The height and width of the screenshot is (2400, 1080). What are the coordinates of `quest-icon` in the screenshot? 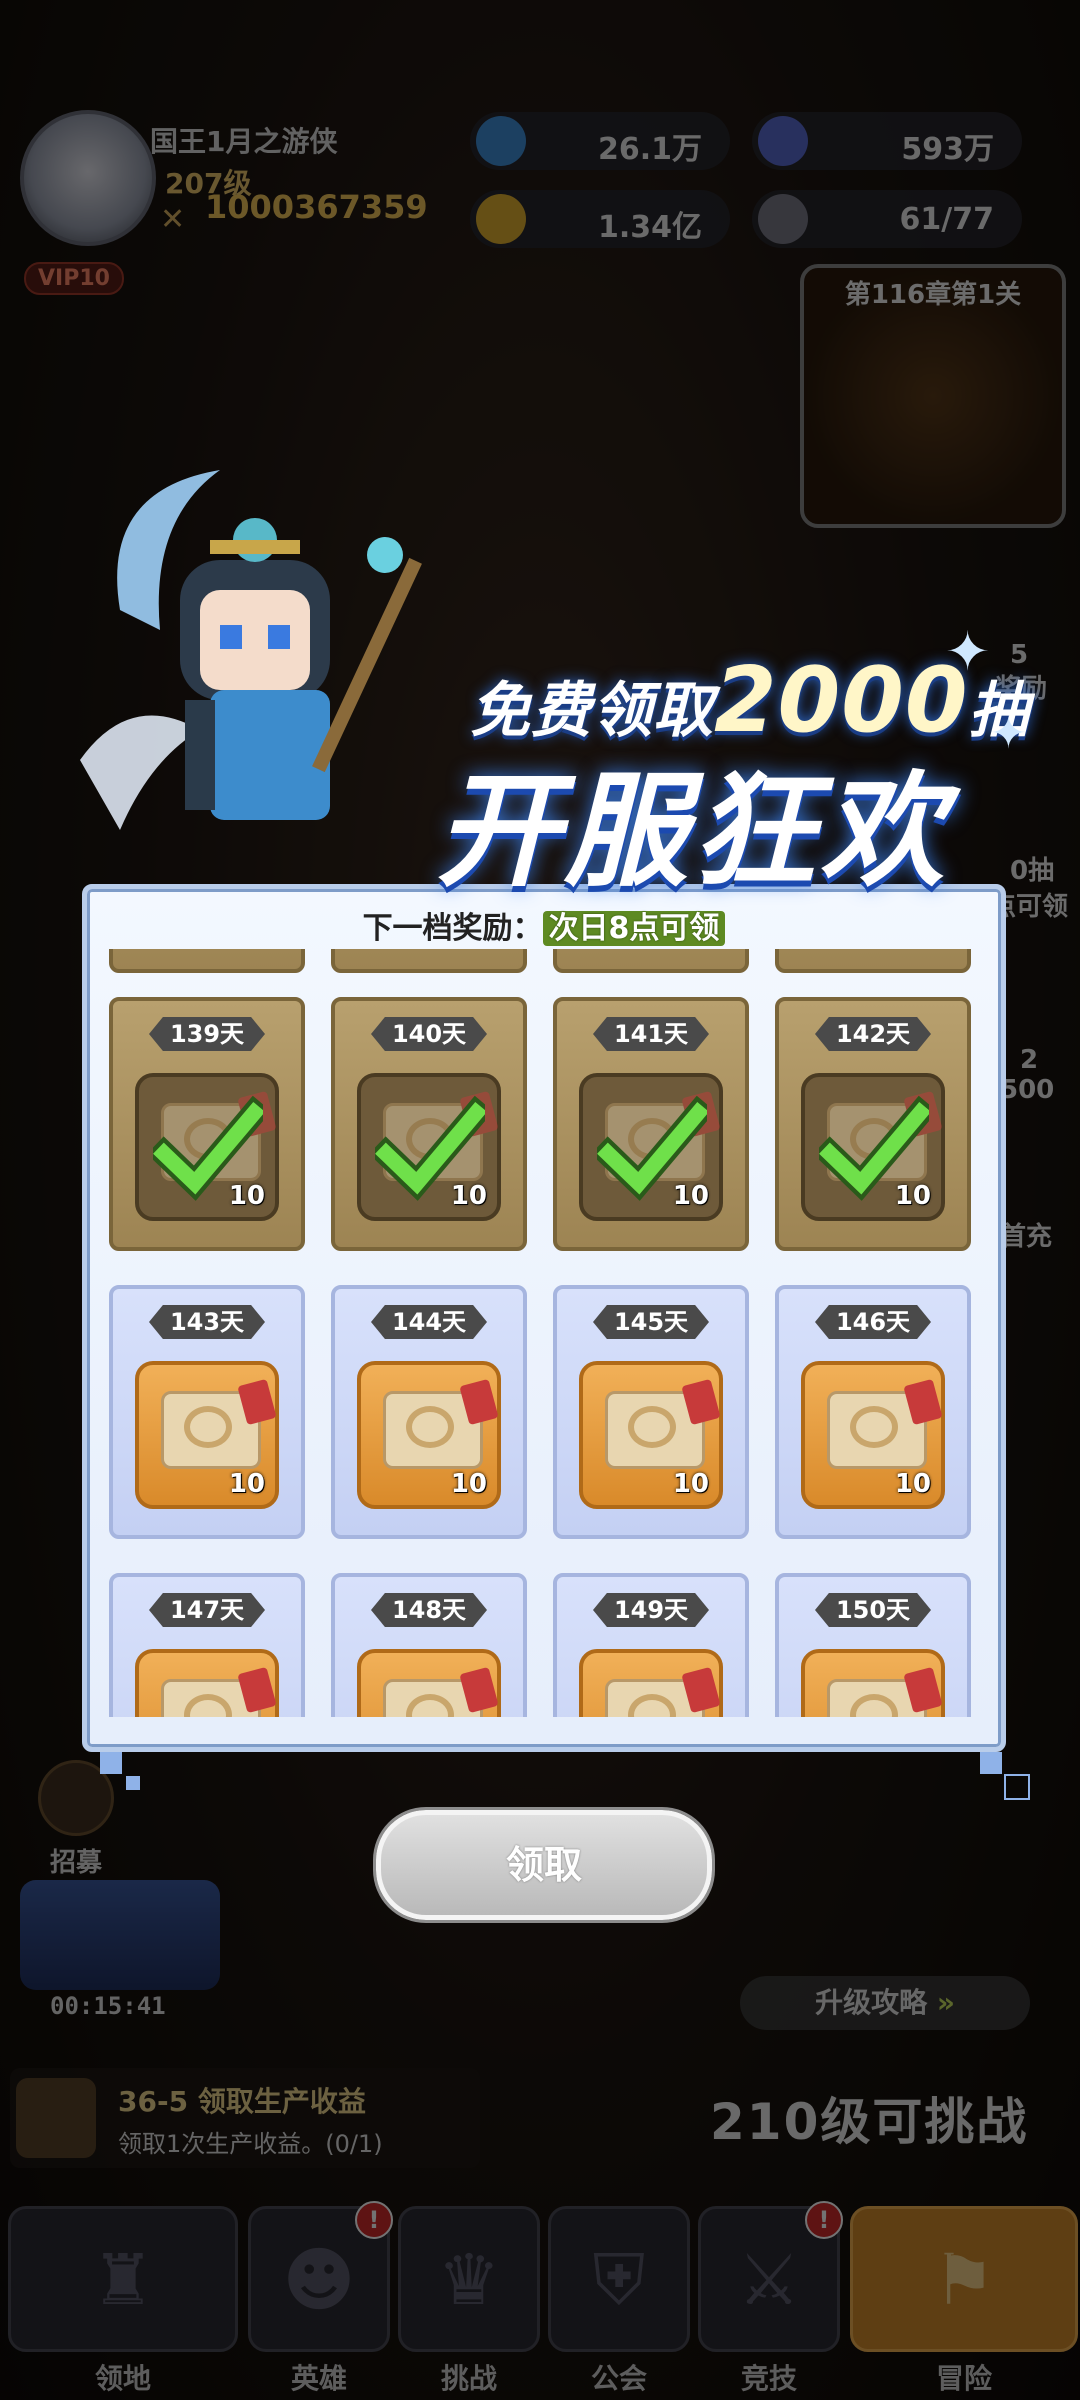 It's located at (56, 2118).